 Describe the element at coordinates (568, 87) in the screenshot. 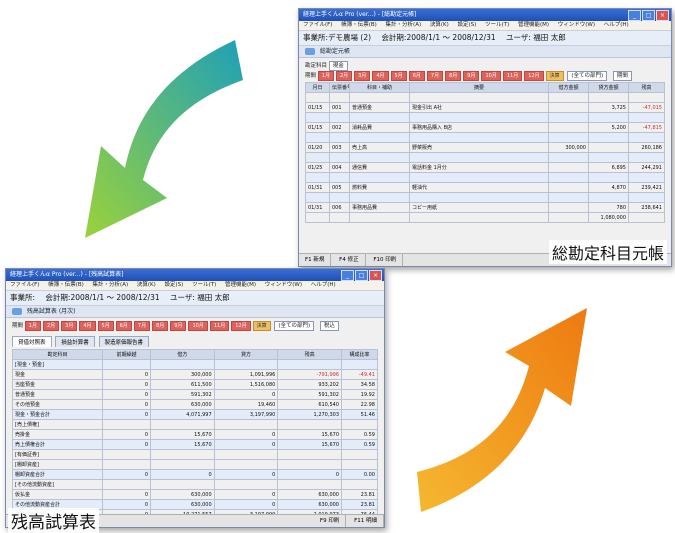

I see `column-header: 借方金額` at that location.